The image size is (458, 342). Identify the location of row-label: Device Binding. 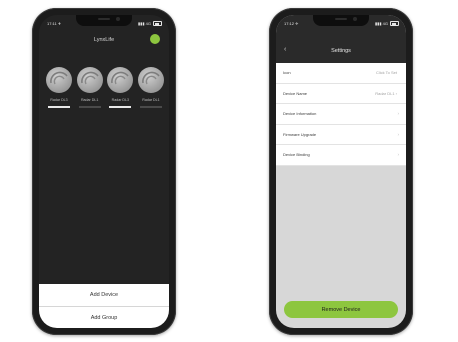
(296, 155).